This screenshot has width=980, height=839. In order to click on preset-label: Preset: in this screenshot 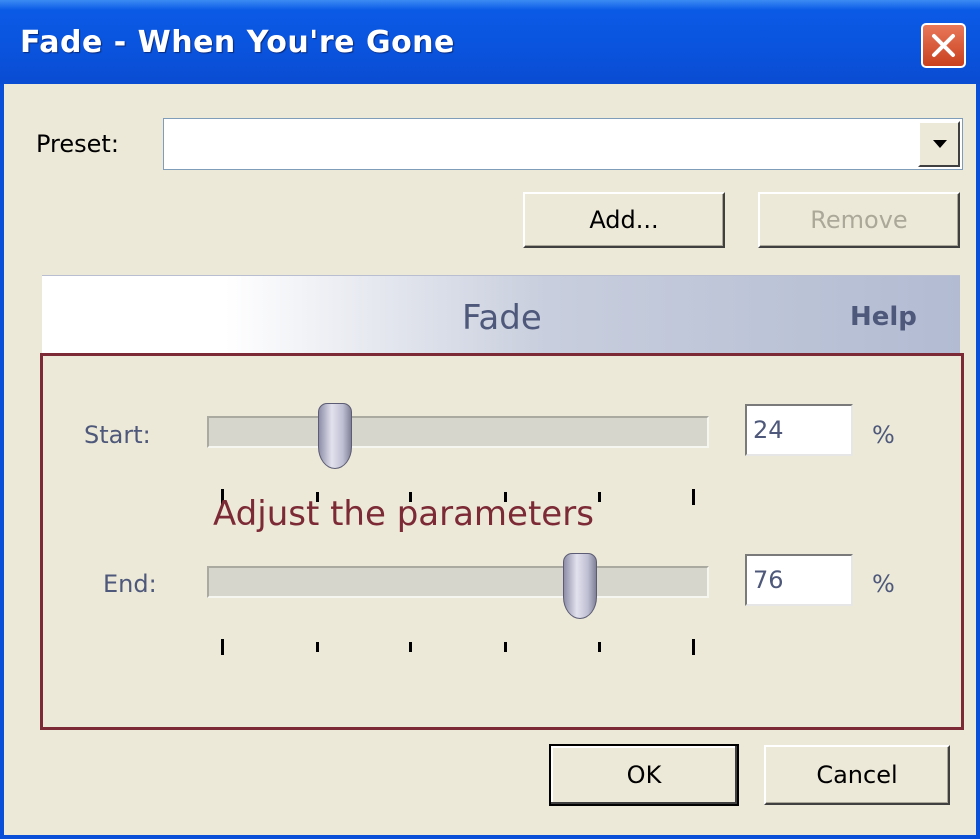, I will do `click(77, 144)`.